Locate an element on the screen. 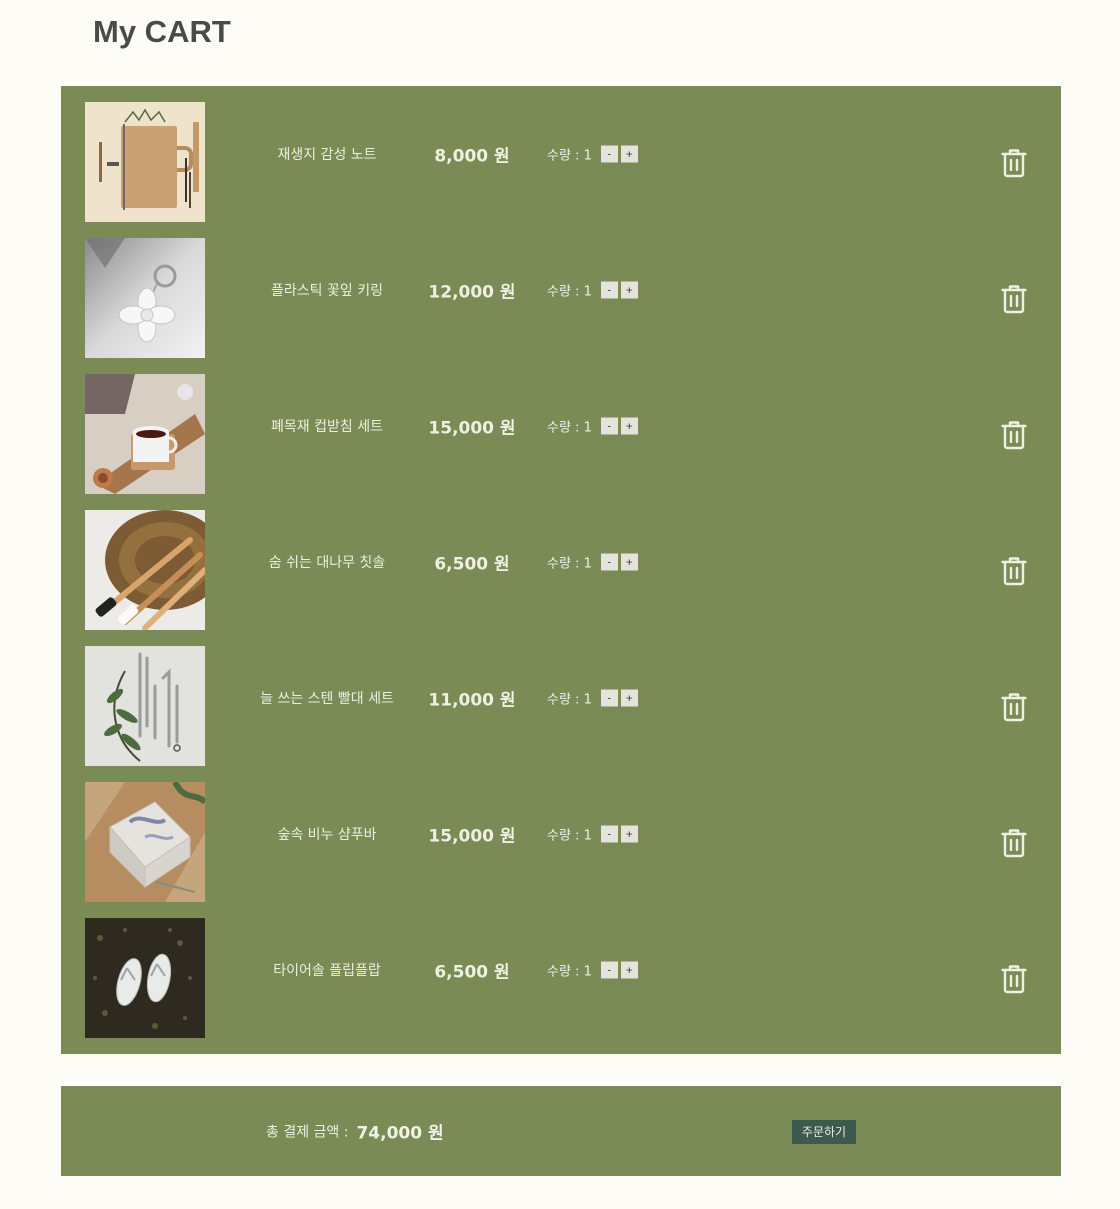 The width and height of the screenshot is (1120, 1209). product-name: 폐목재 컵받침 세트 is located at coordinates (327, 427).